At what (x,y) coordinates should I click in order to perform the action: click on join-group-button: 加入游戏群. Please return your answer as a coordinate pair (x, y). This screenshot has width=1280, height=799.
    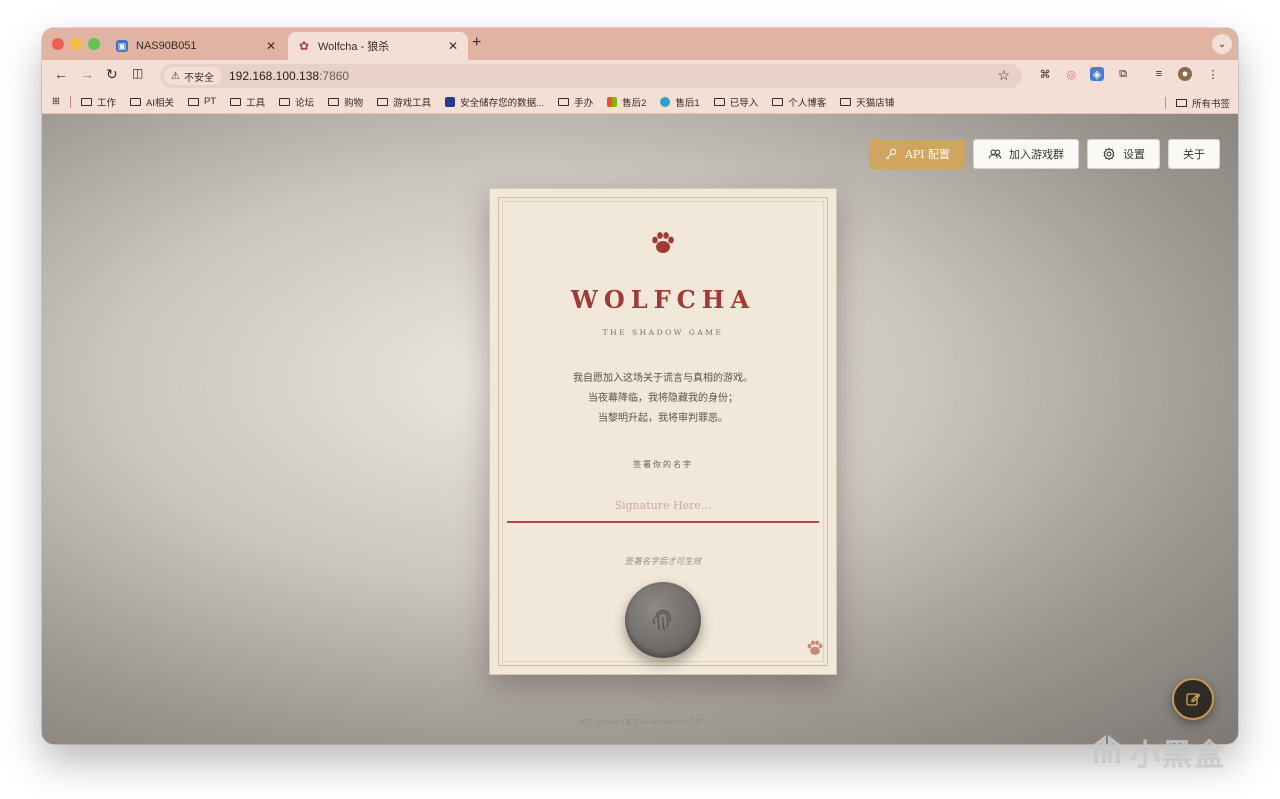
    Looking at the image, I should click on (1026, 154).